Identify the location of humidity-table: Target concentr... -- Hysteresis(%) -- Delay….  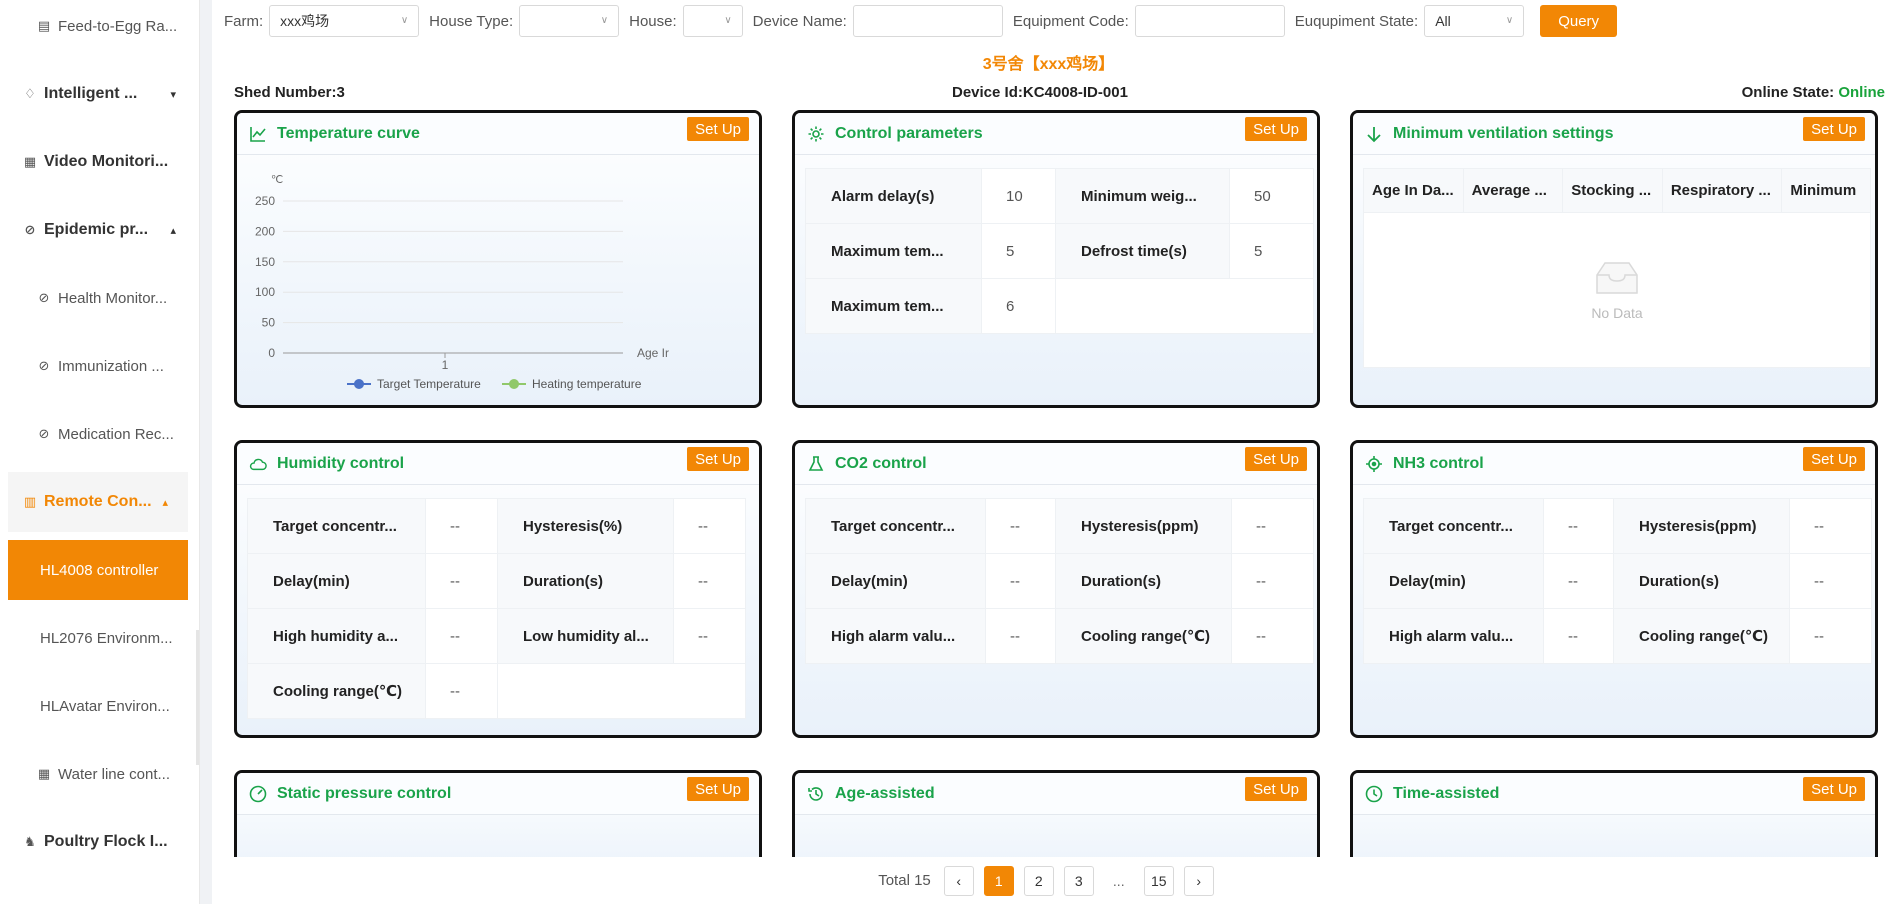
(496, 608).